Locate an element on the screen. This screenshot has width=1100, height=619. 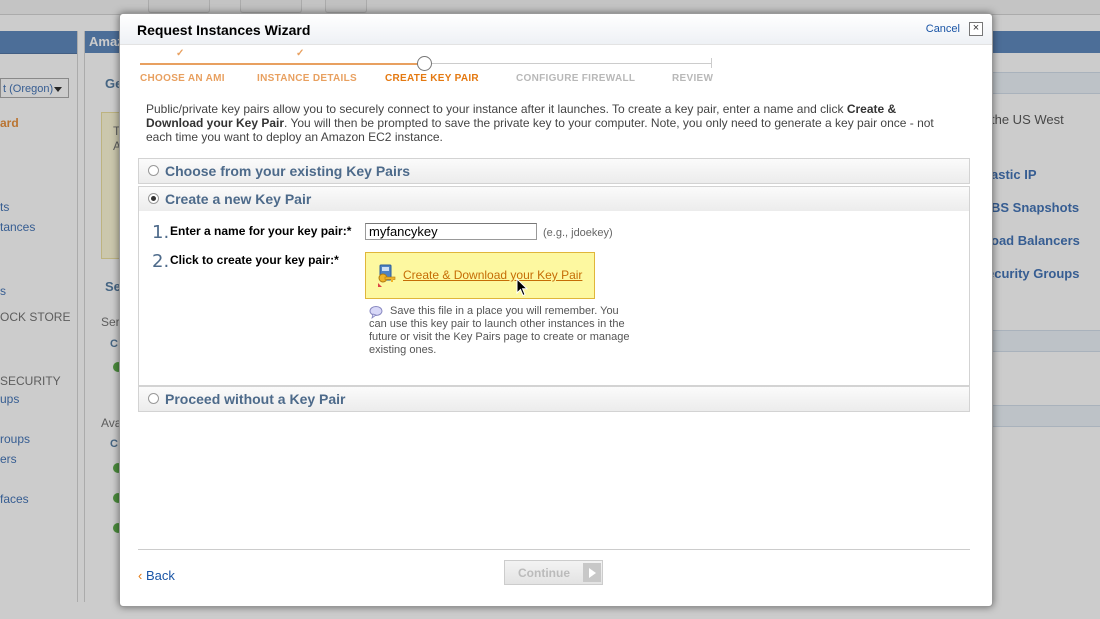
option-proceed-without-key-pair: Proceed without a Key Pair is located at coordinates (554, 399).